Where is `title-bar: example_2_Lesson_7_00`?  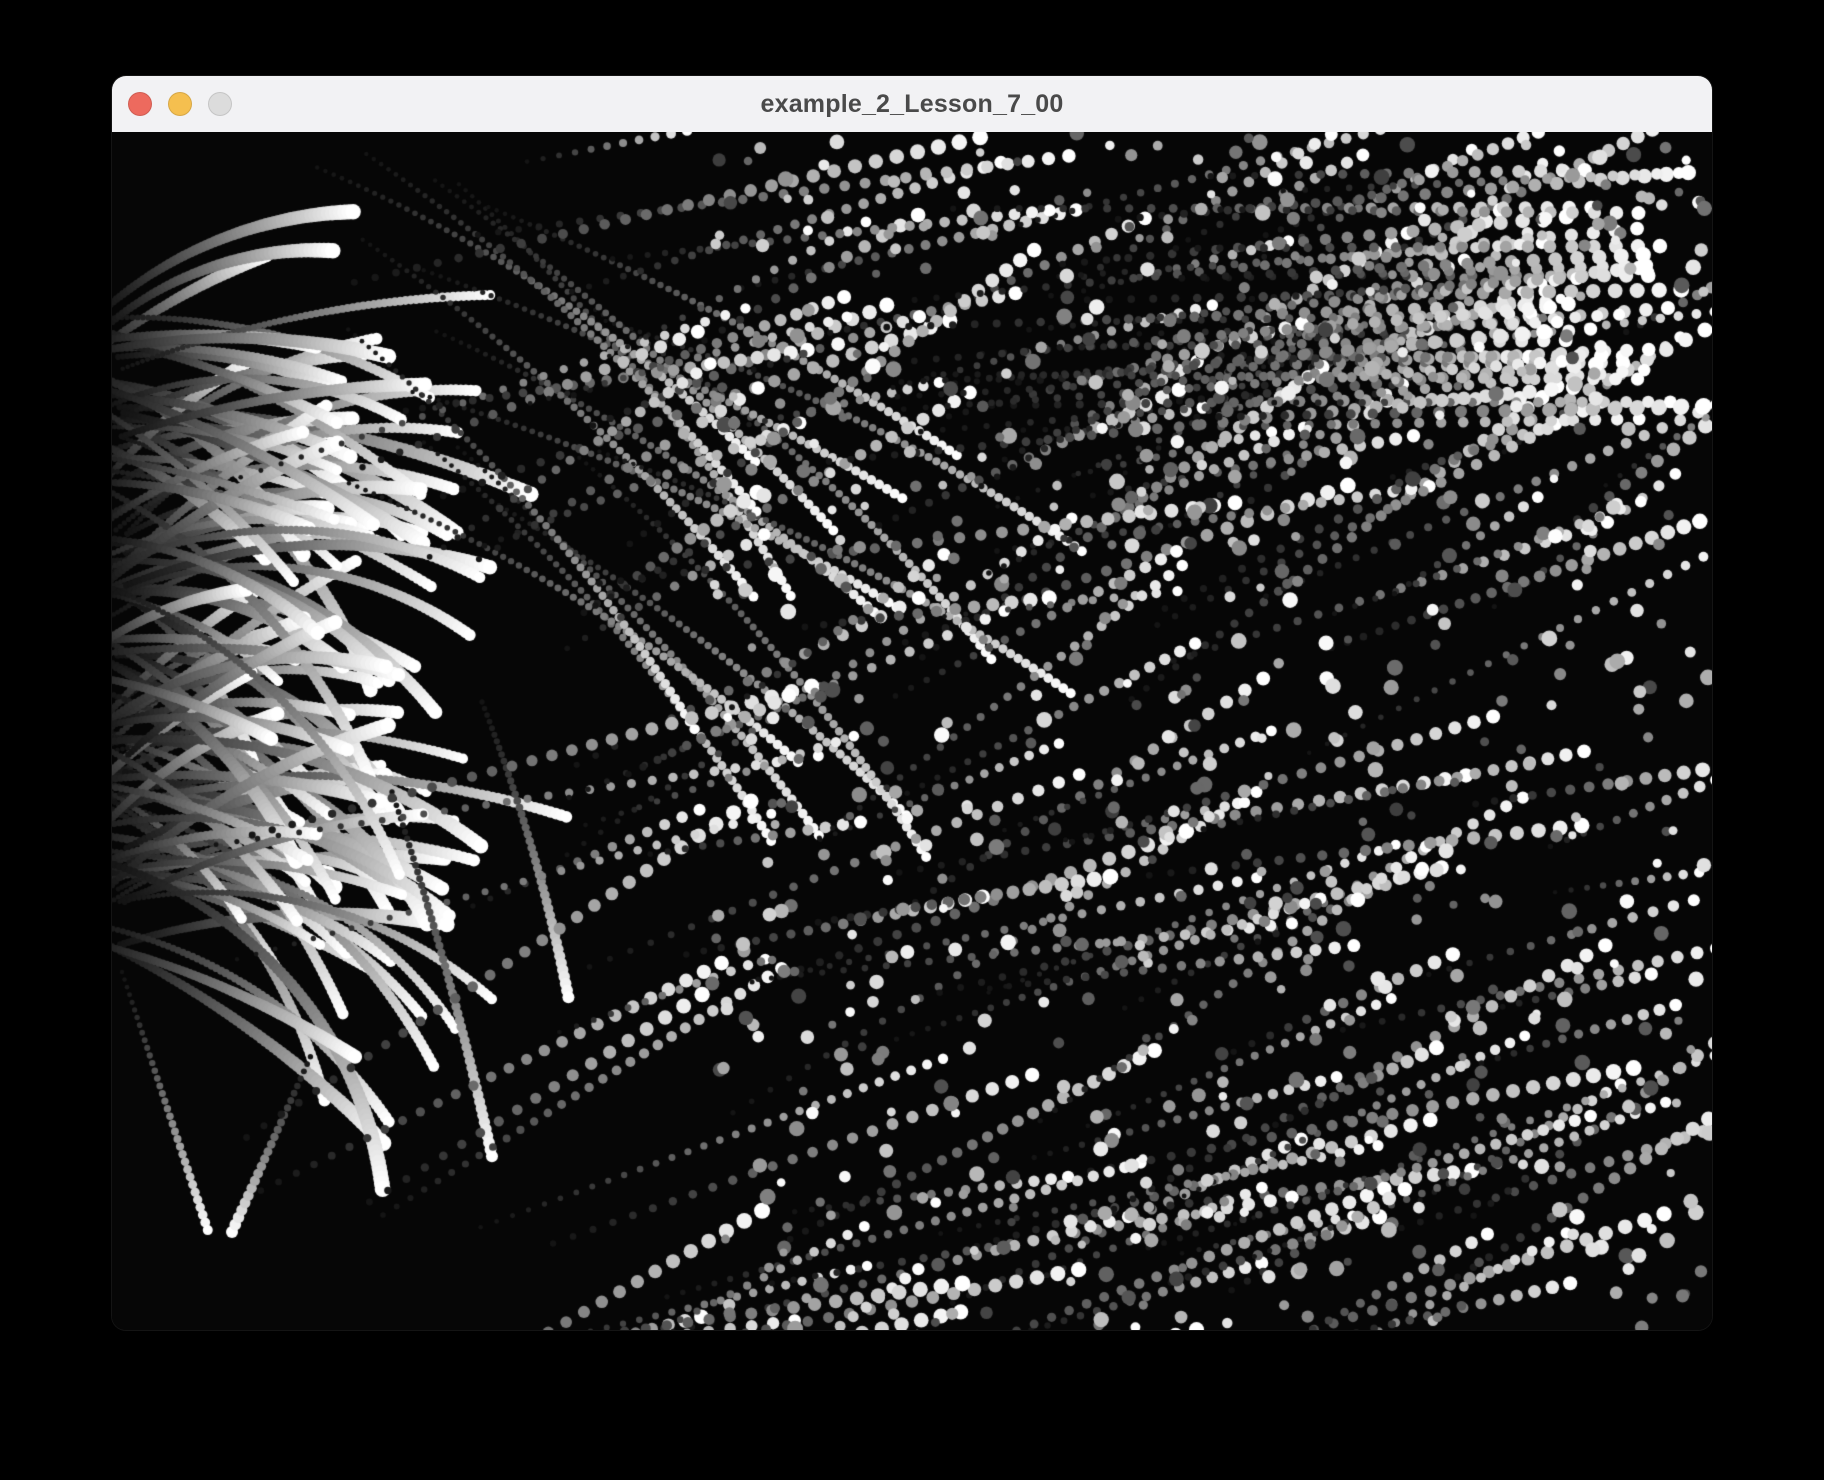 title-bar: example_2_Lesson_7_00 is located at coordinates (912, 104).